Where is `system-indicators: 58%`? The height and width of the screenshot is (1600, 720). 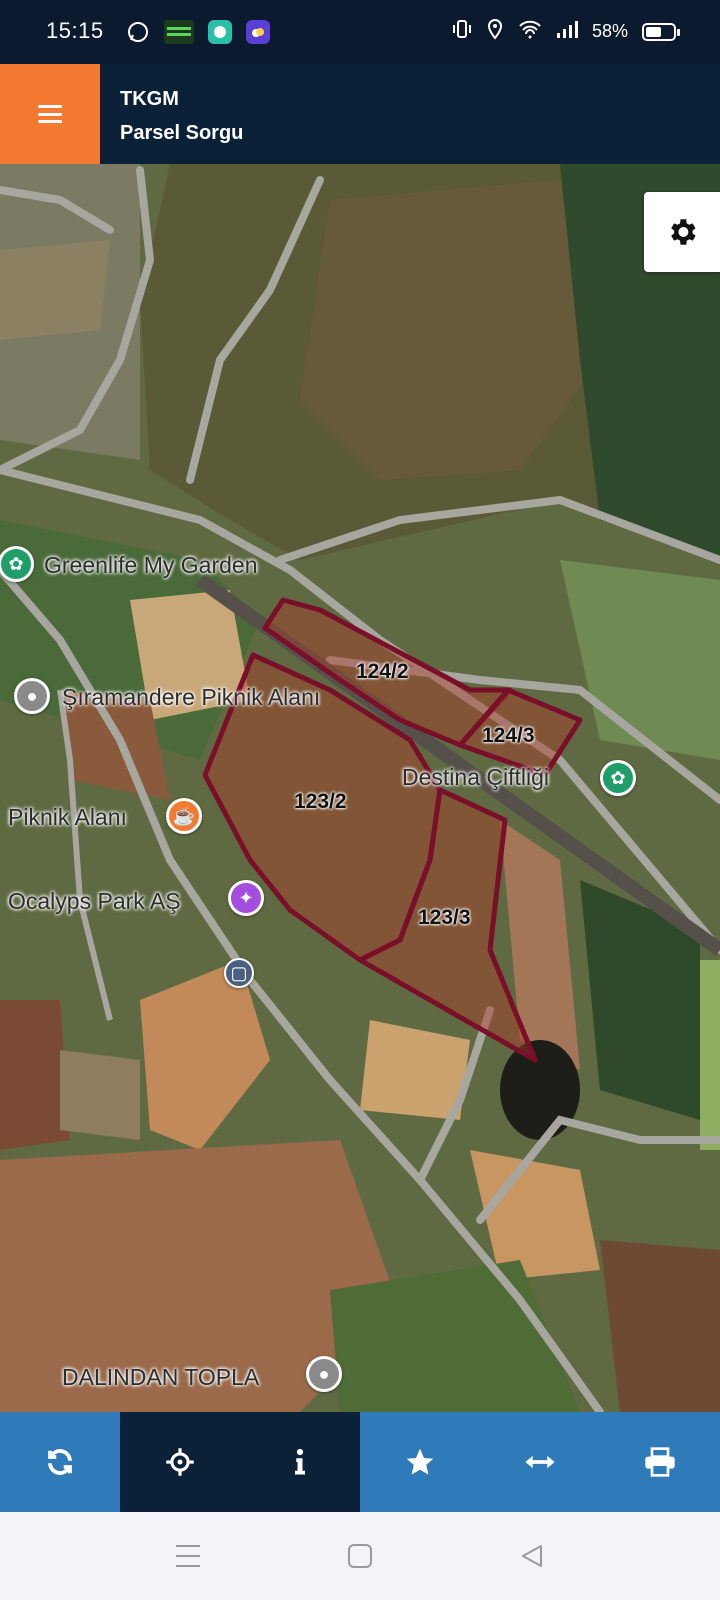
system-indicators: 58% is located at coordinates (566, 31).